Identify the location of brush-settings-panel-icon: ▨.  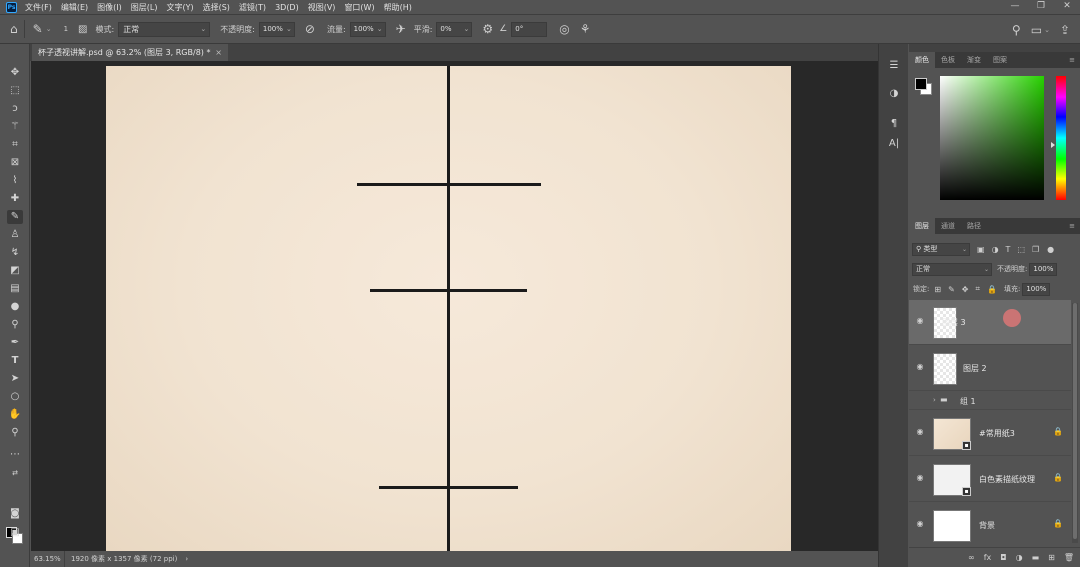
(82, 29).